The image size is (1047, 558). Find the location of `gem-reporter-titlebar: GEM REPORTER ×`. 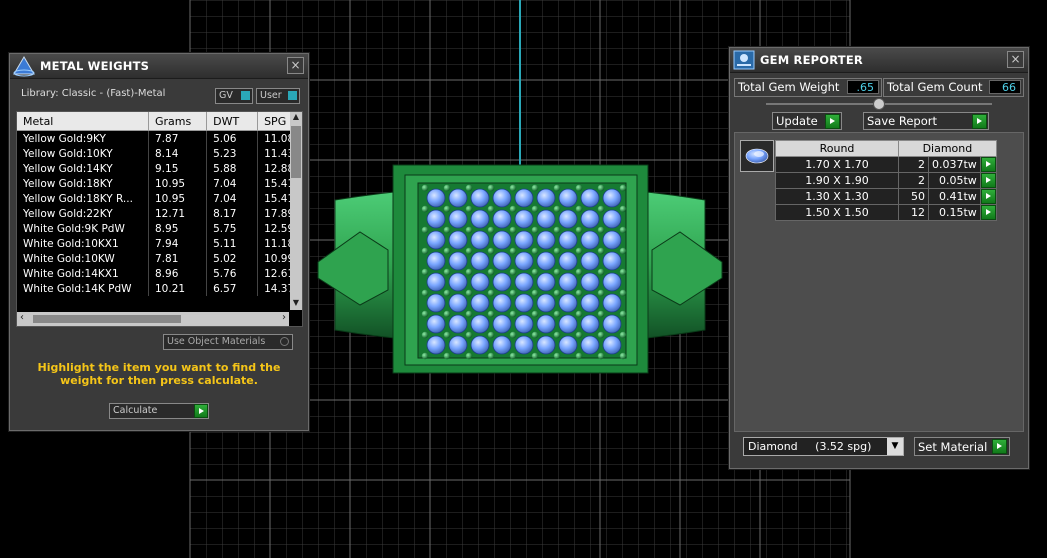

gem-reporter-titlebar: GEM REPORTER × is located at coordinates (879, 60).